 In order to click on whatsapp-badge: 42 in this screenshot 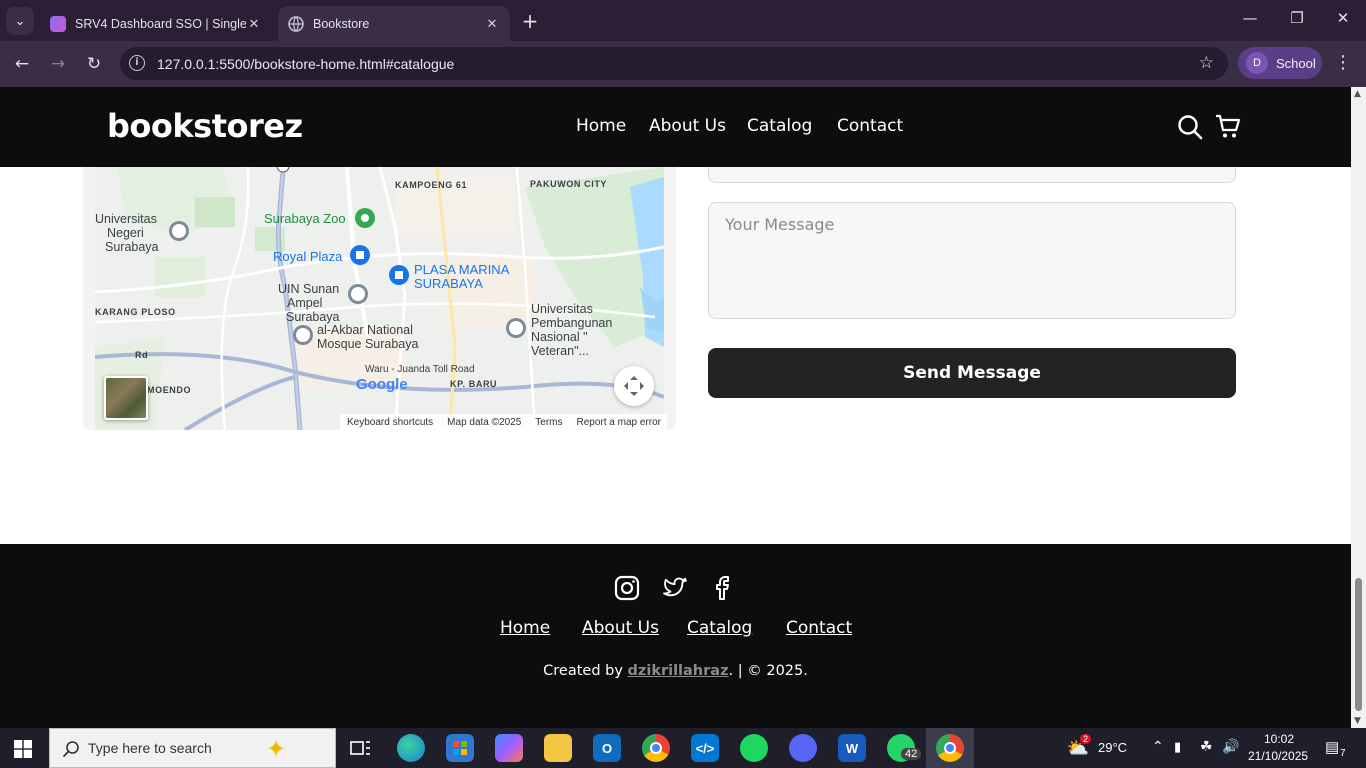, I will do `click(911, 754)`.